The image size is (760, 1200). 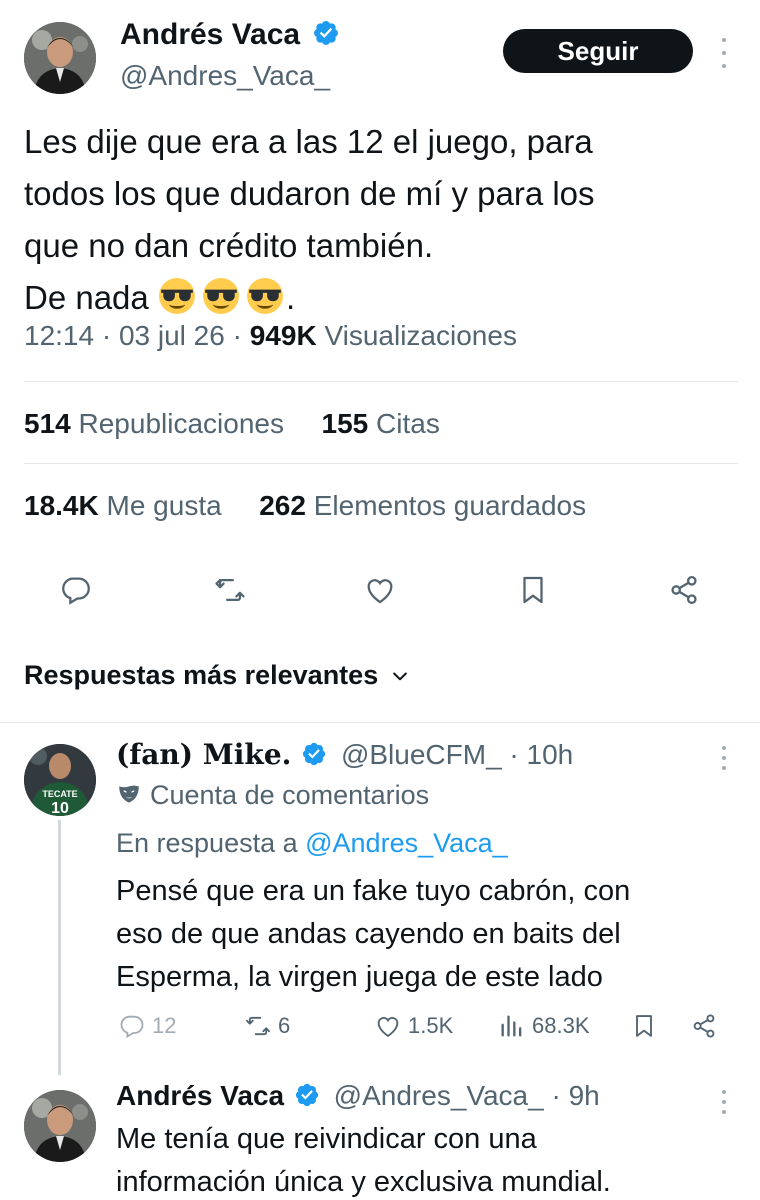 I want to click on in-reply-to: En respuesta a @Andres_Vaca_, so click(x=312, y=843).